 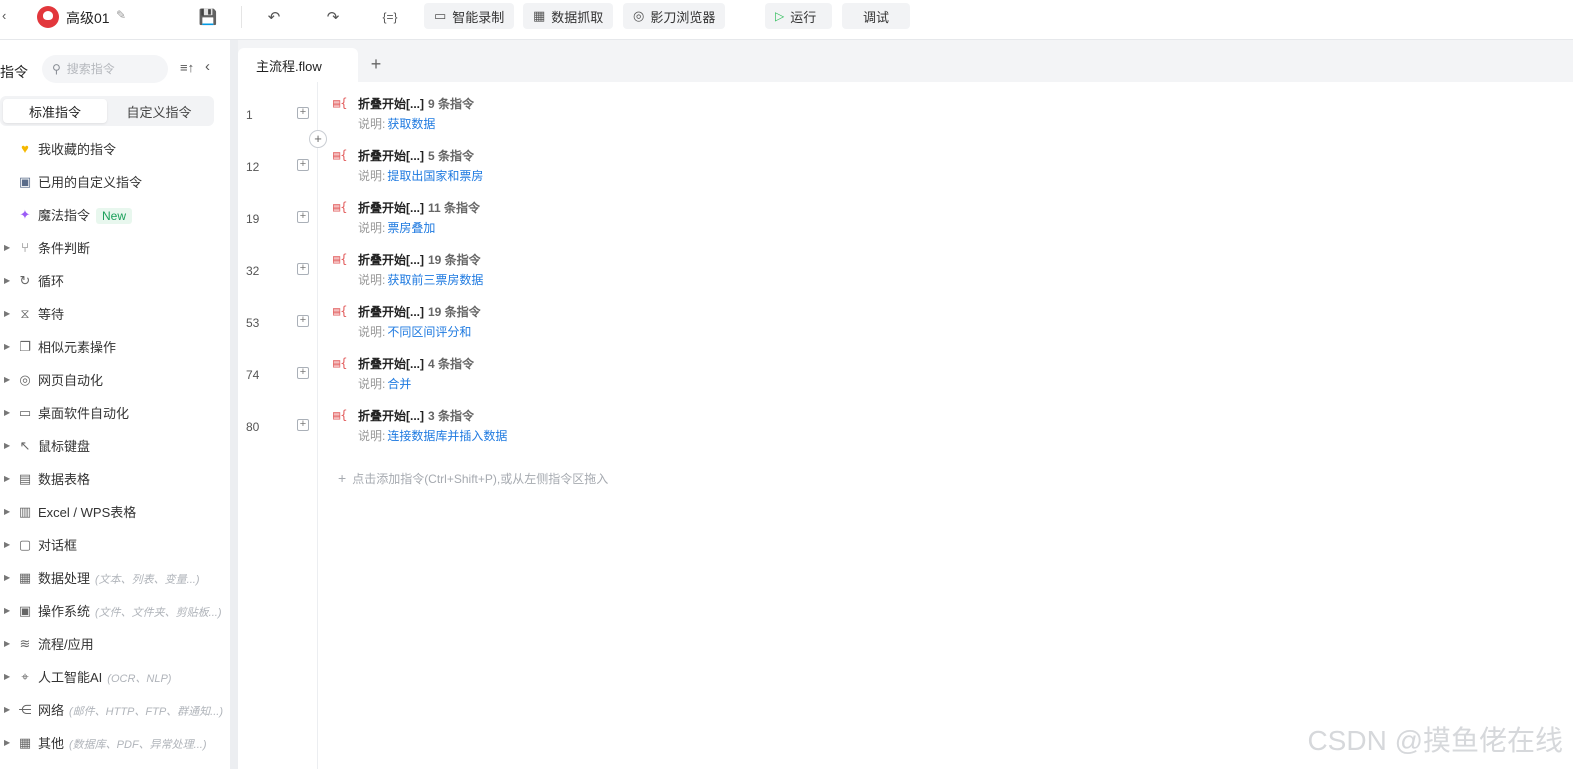 What do you see at coordinates (25, 214) in the screenshot?
I see `sparkle-icon: ✦` at bounding box center [25, 214].